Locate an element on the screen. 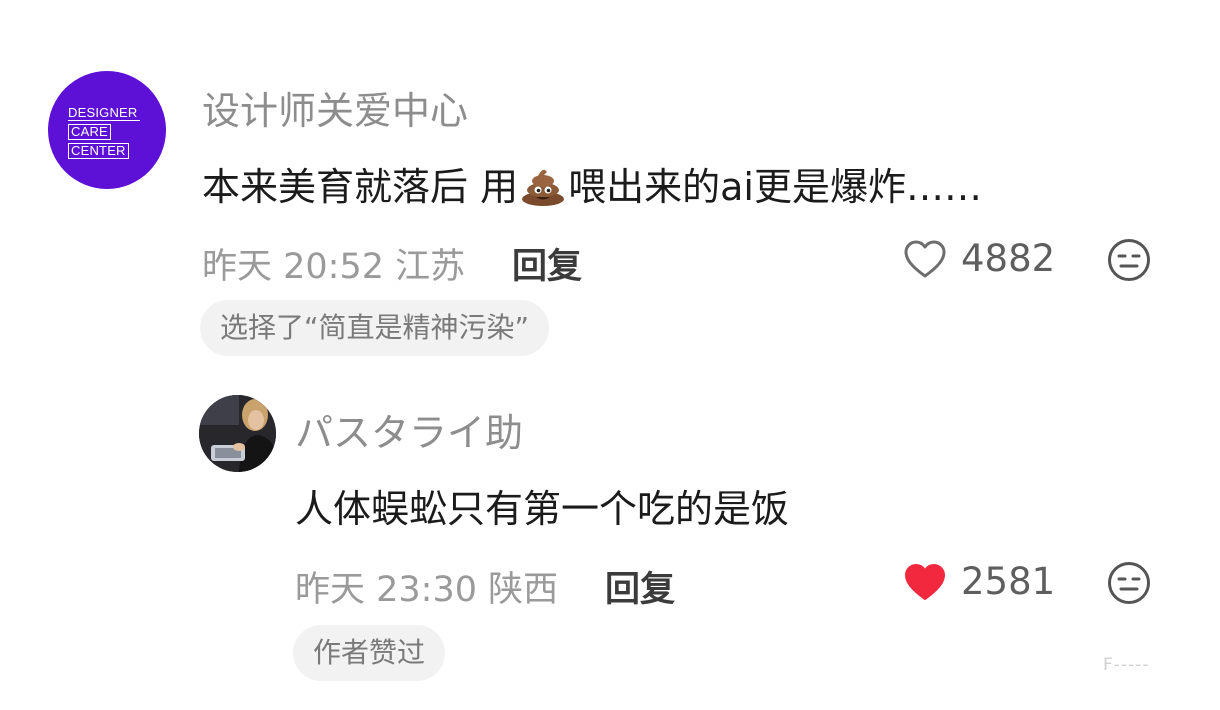 Image resolution: width=1220 pixels, height=710 pixels. like-count: 2581 is located at coordinates (1008, 581).